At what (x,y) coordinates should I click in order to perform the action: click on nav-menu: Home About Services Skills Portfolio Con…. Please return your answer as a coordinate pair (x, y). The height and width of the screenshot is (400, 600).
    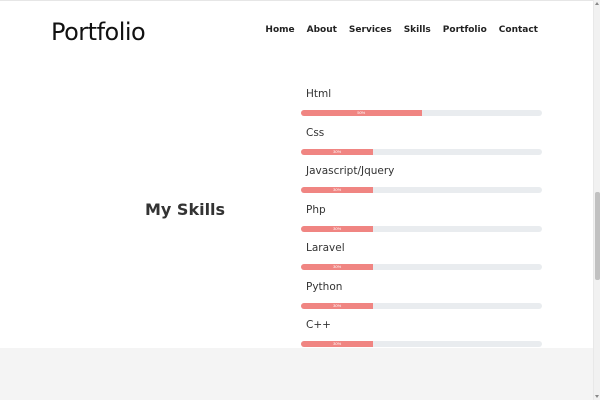
    Looking at the image, I should click on (395, 30).